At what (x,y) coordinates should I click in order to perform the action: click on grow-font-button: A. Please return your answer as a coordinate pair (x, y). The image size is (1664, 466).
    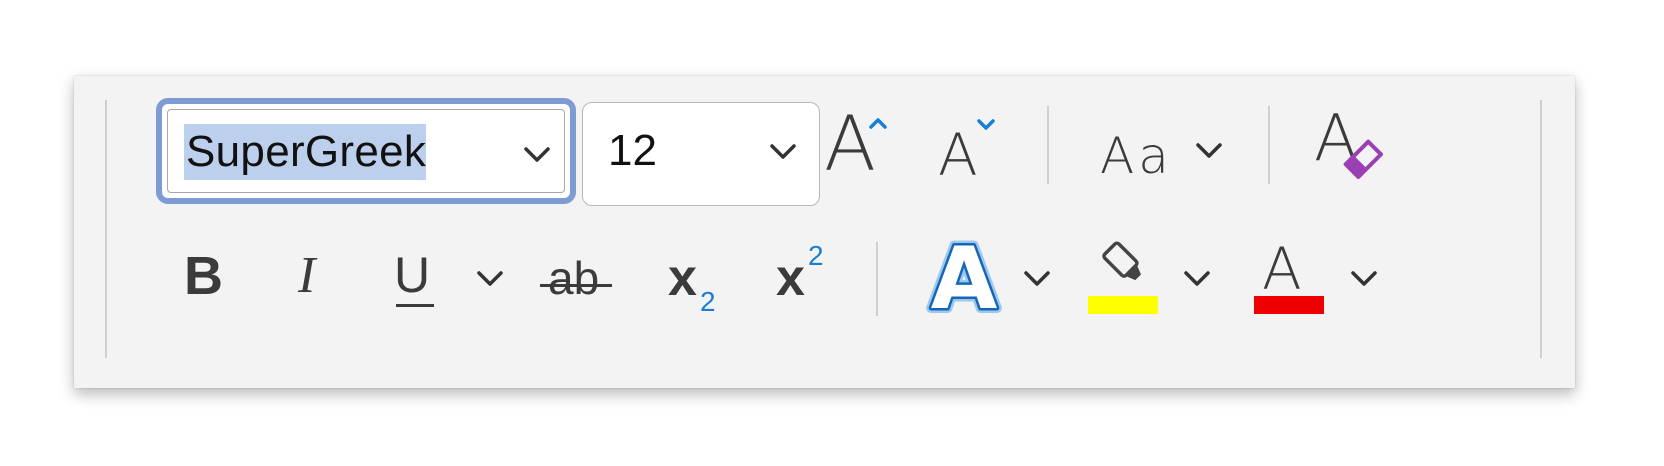
    Looking at the image, I should click on (862, 148).